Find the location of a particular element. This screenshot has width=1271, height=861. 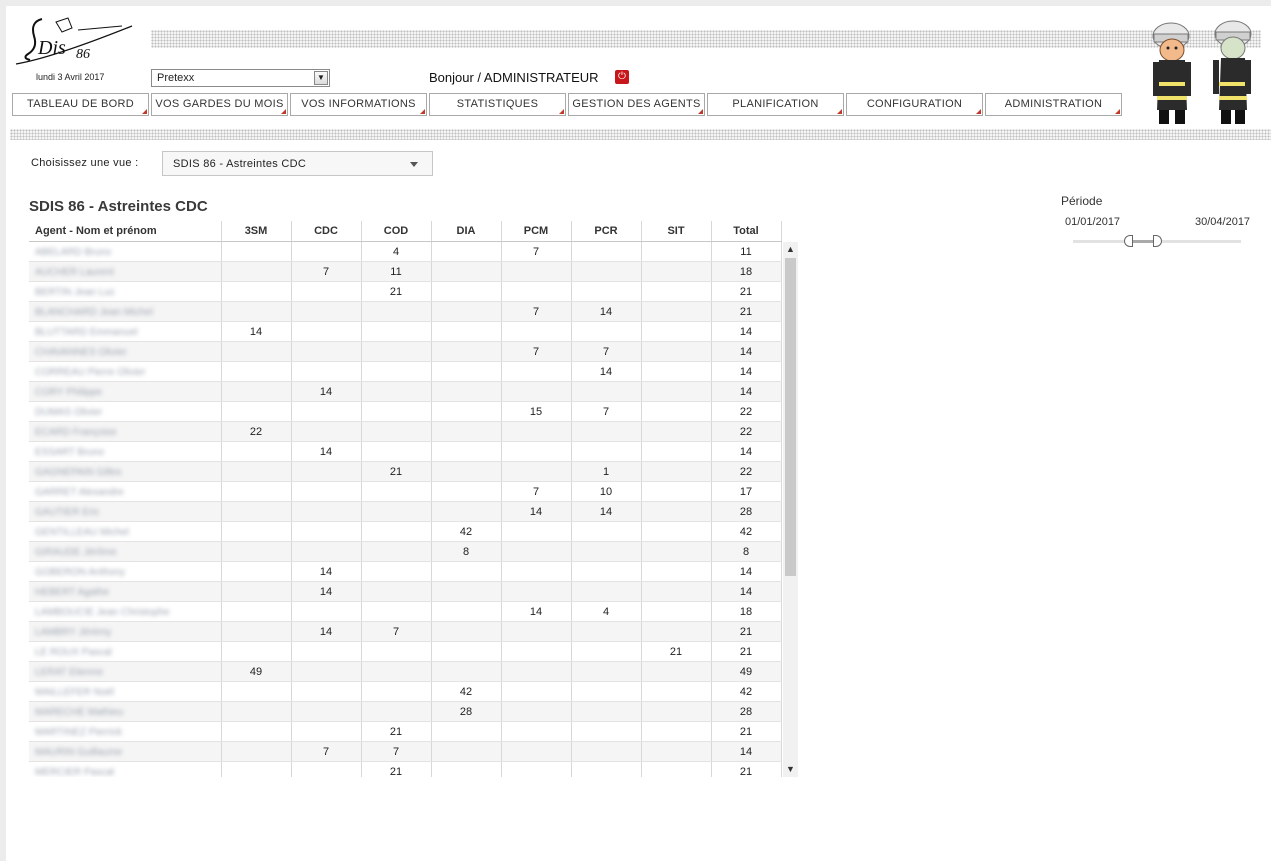

table-scrollbar: ▲ ▼ is located at coordinates (790, 509).